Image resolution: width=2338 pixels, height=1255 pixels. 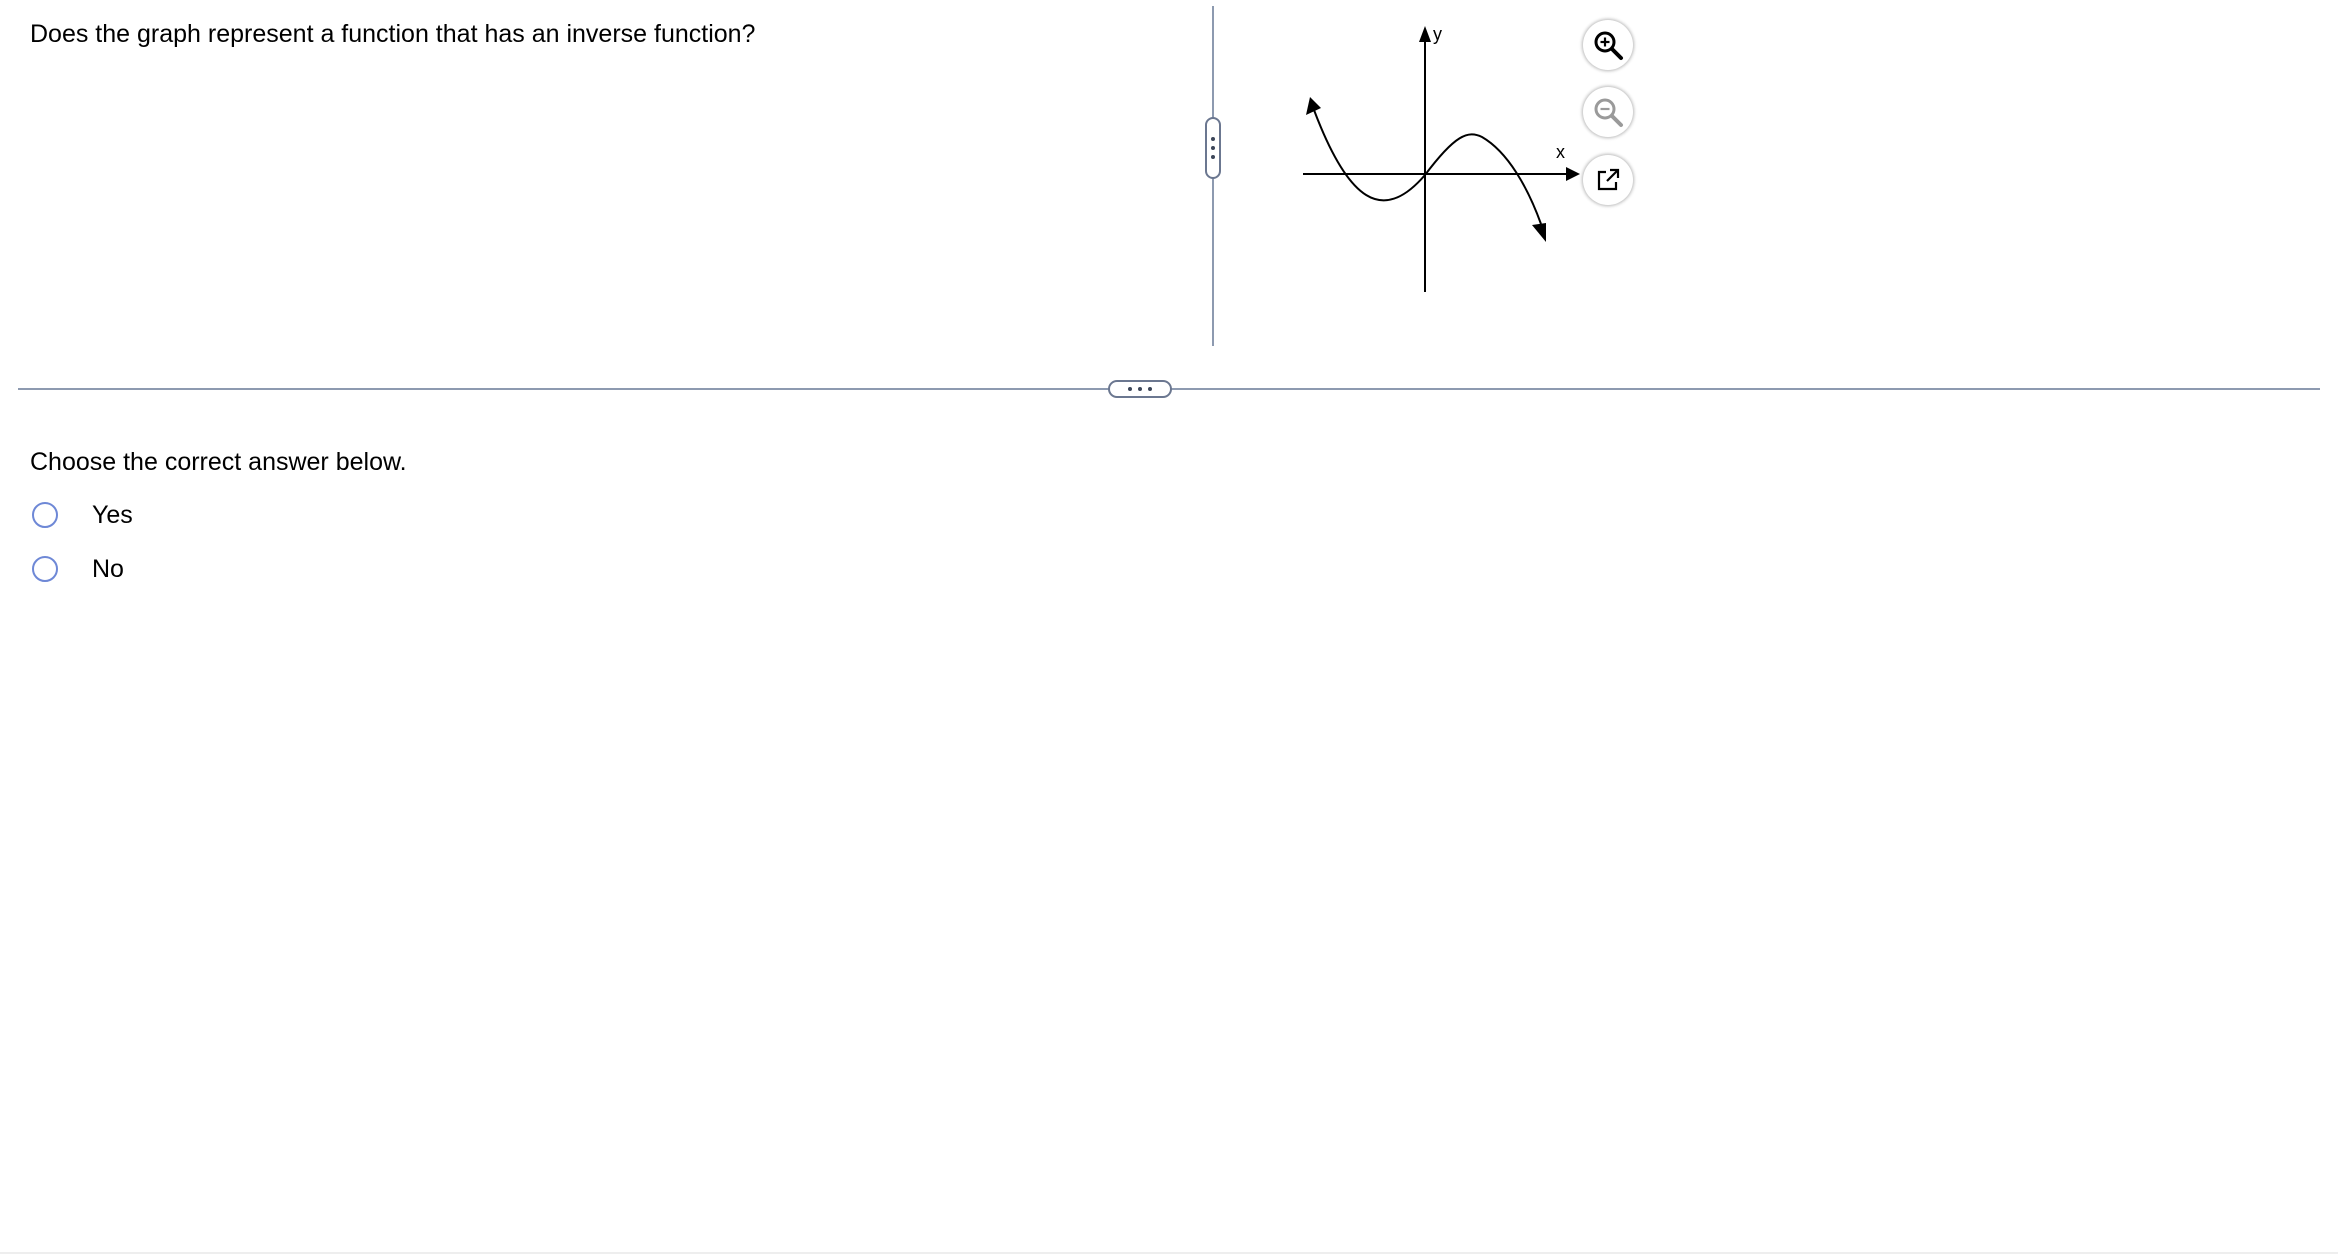 What do you see at coordinates (1560, 152) in the screenshot?
I see `x-axis-label: x` at bounding box center [1560, 152].